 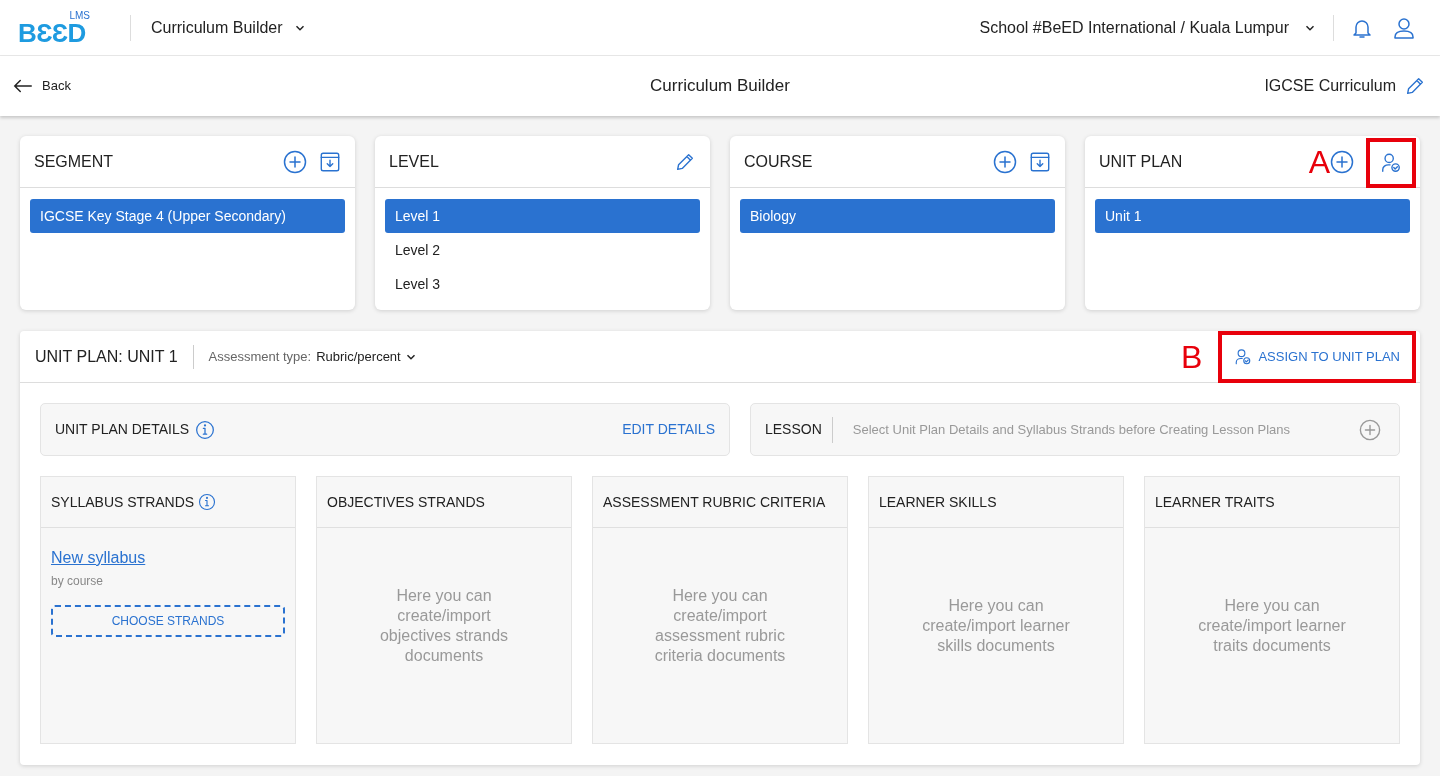 What do you see at coordinates (1319, 161) in the screenshot?
I see `annotation-label: A` at bounding box center [1319, 161].